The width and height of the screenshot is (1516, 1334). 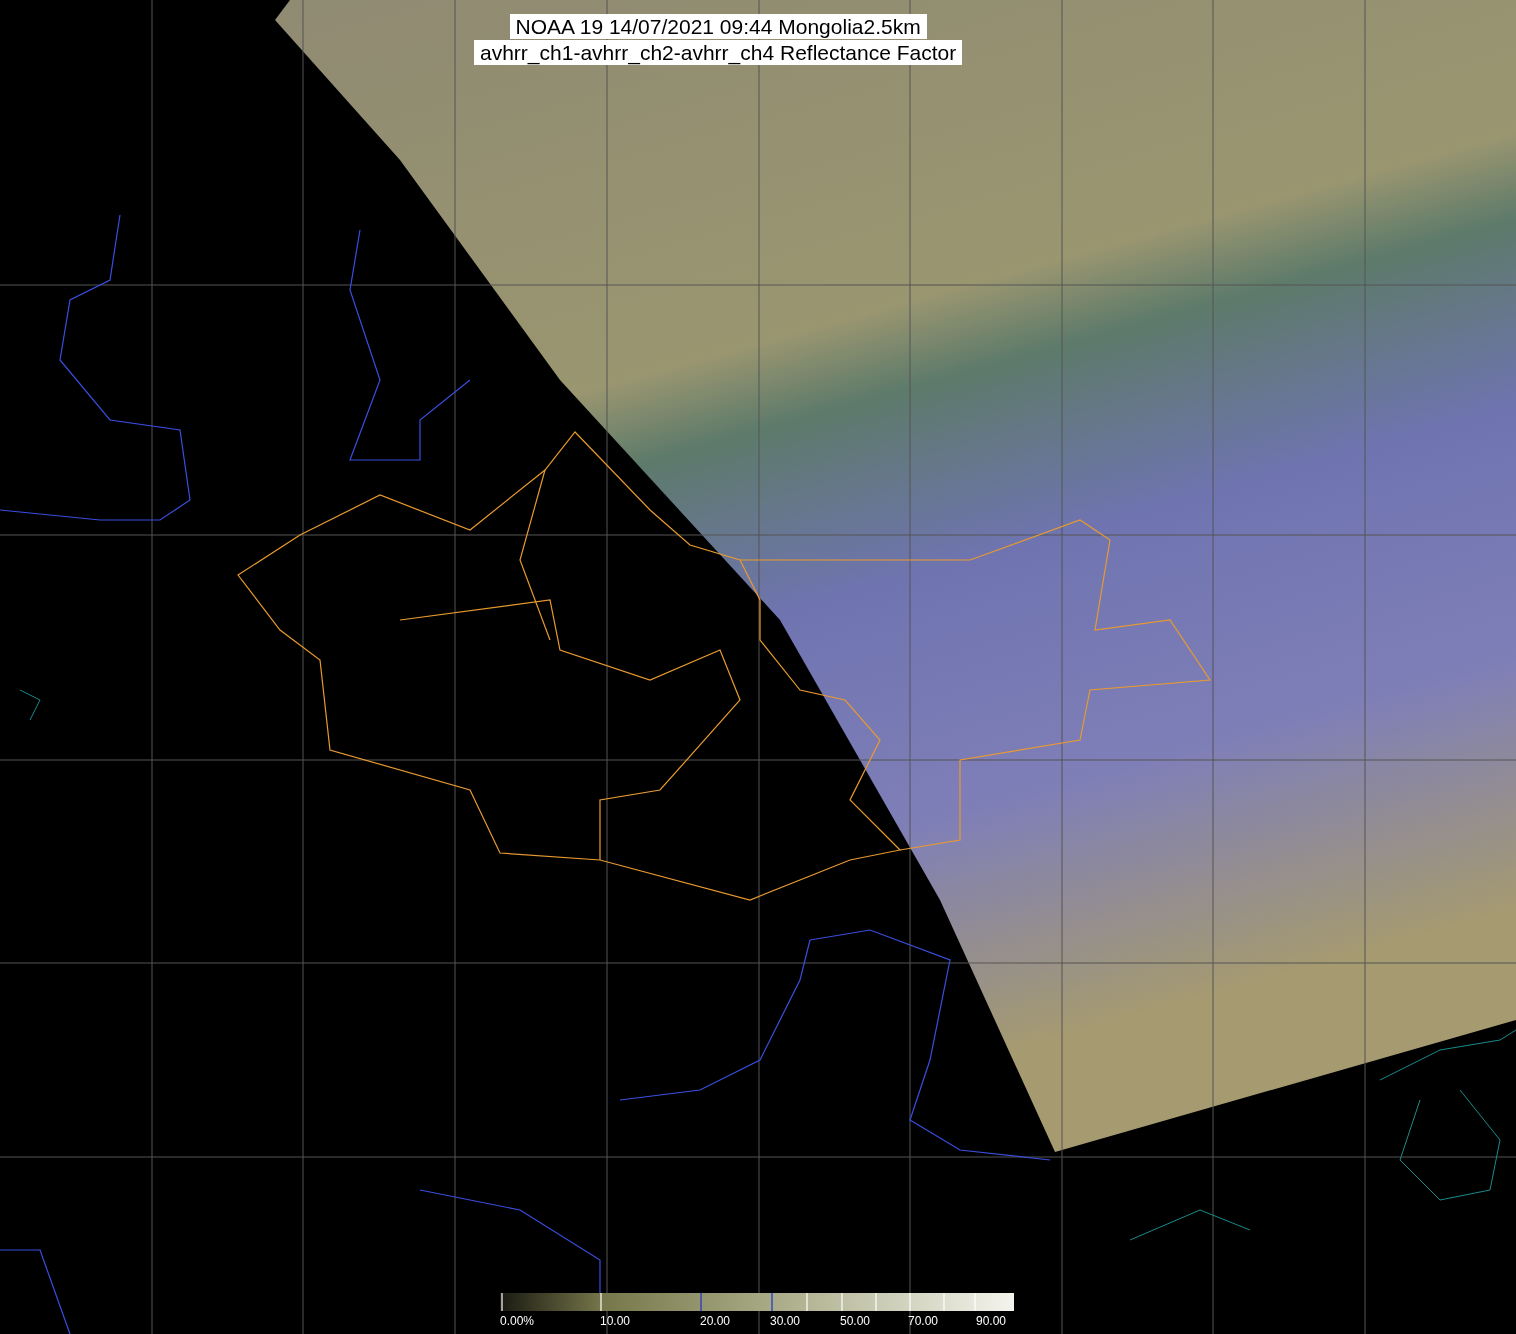 What do you see at coordinates (718, 52) in the screenshot?
I see `title-subline: avhrr_ch1-avhrr_ch2-avhrr_ch4 Reflectance Factor` at bounding box center [718, 52].